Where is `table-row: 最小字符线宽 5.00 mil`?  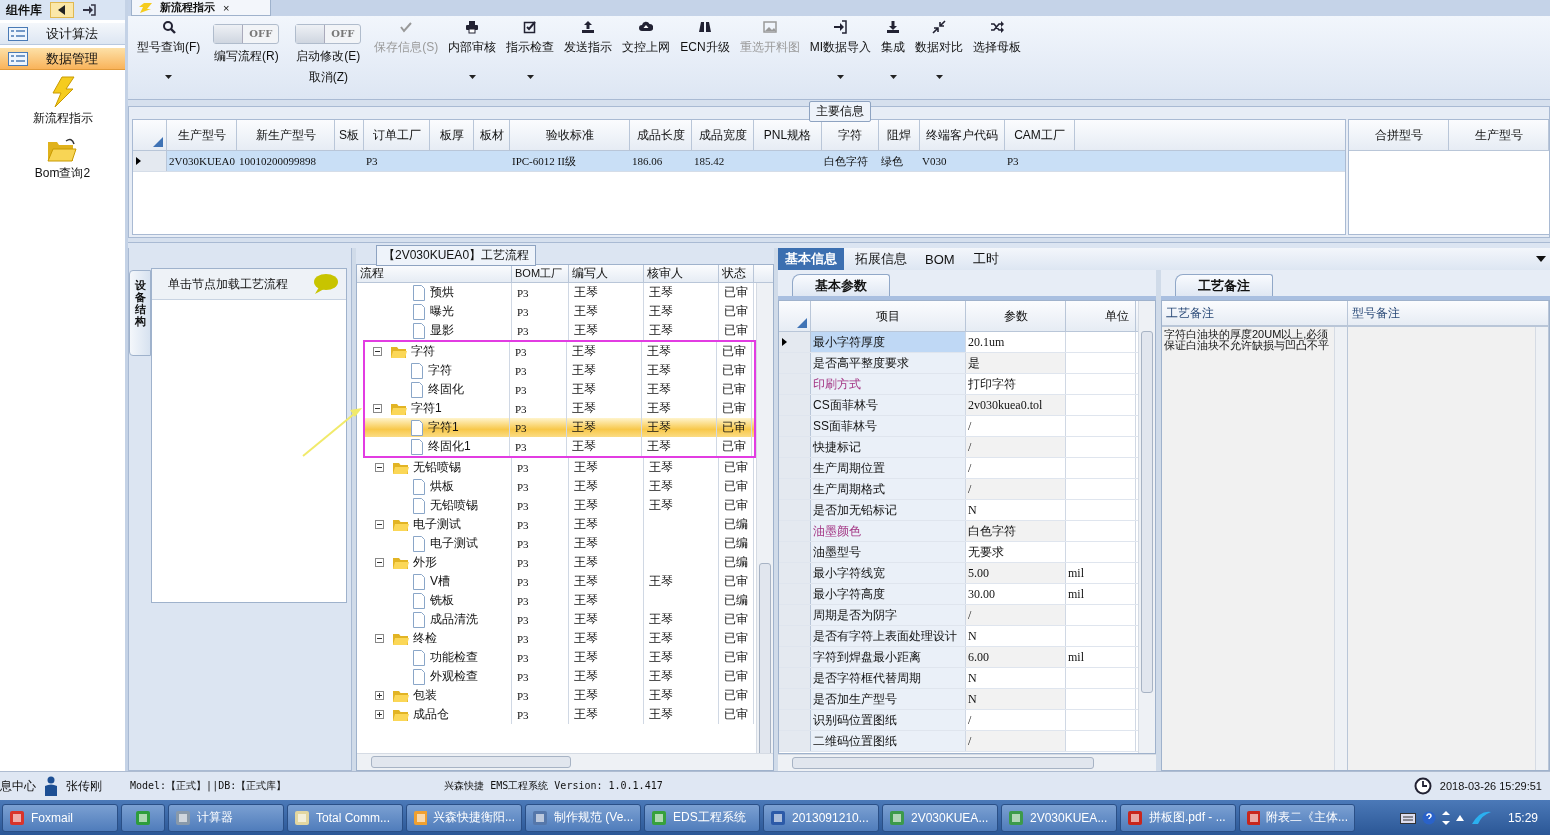 table-row: 最小字符线宽 5.00 mil is located at coordinates (958, 573).